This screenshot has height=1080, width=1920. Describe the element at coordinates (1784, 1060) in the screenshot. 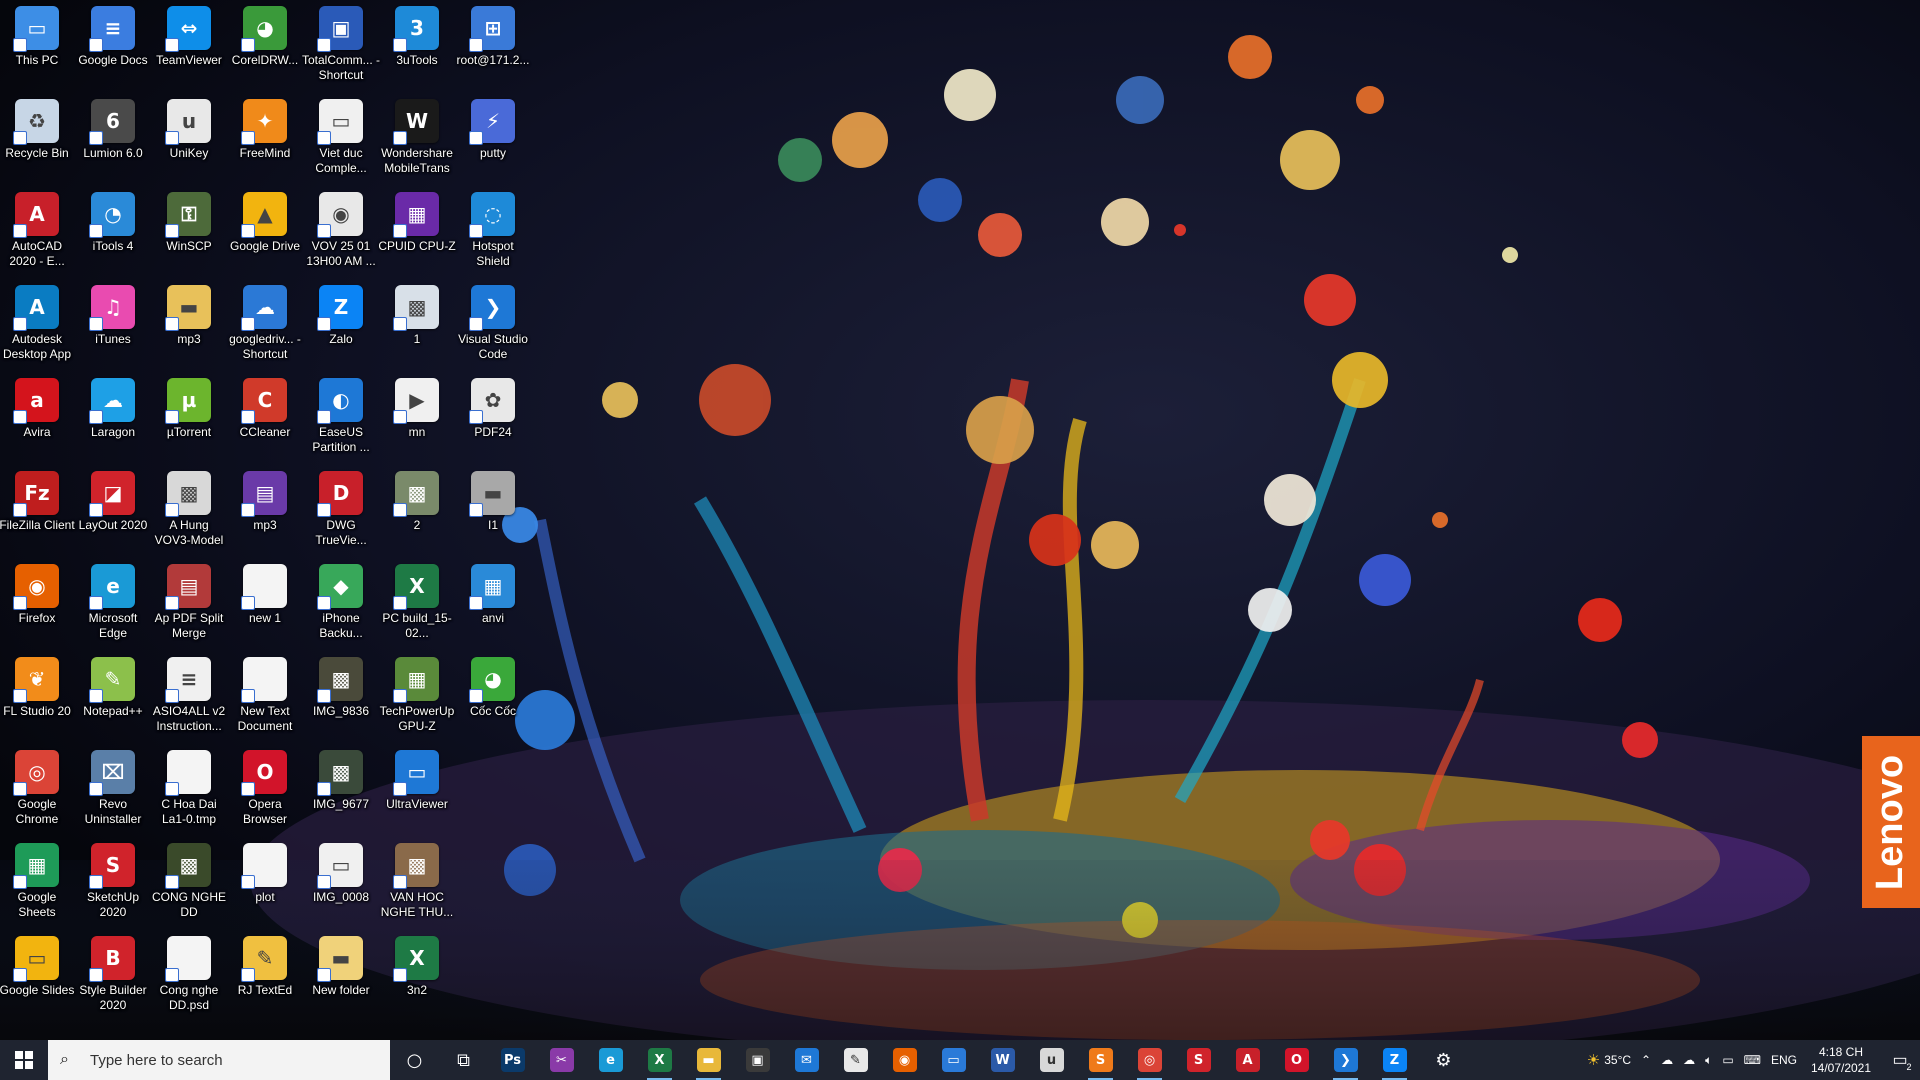

I see `language-indicator: ENG` at that location.